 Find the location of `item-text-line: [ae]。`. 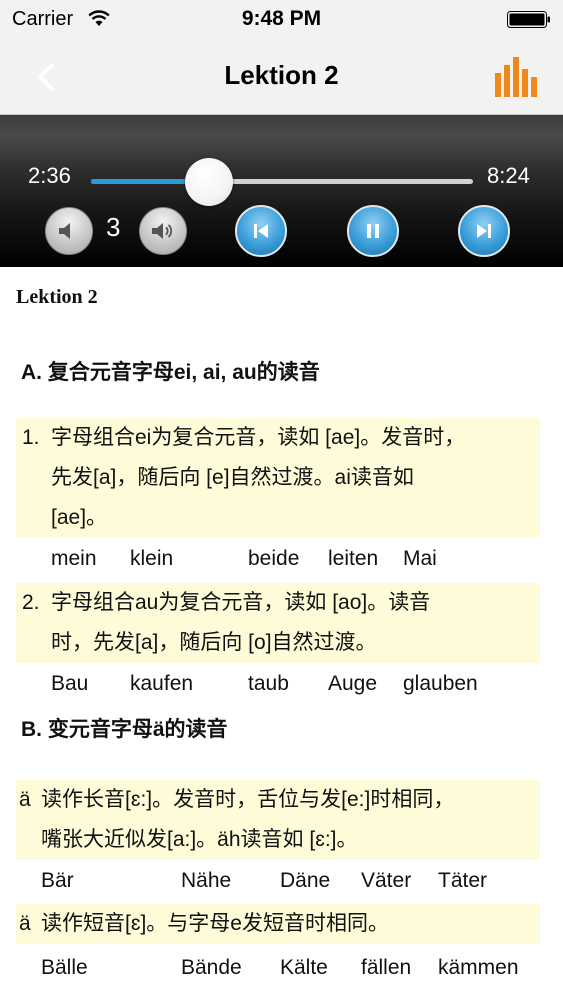

item-text-line: [ae]。 is located at coordinates (79, 517).